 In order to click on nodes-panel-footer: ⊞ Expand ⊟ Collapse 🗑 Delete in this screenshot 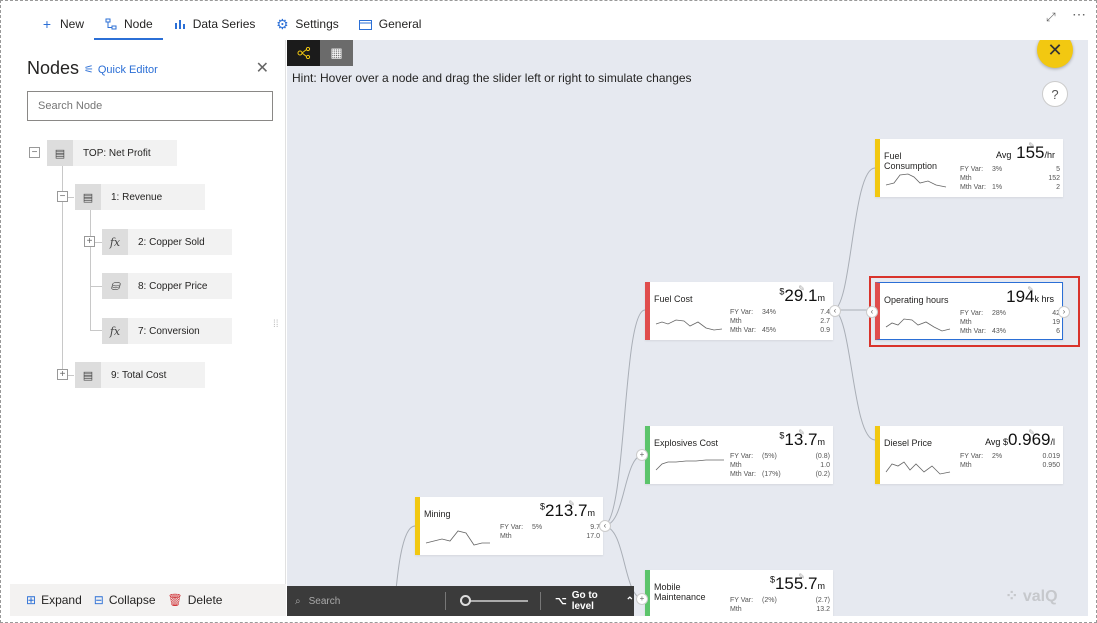, I will do `click(148, 600)`.